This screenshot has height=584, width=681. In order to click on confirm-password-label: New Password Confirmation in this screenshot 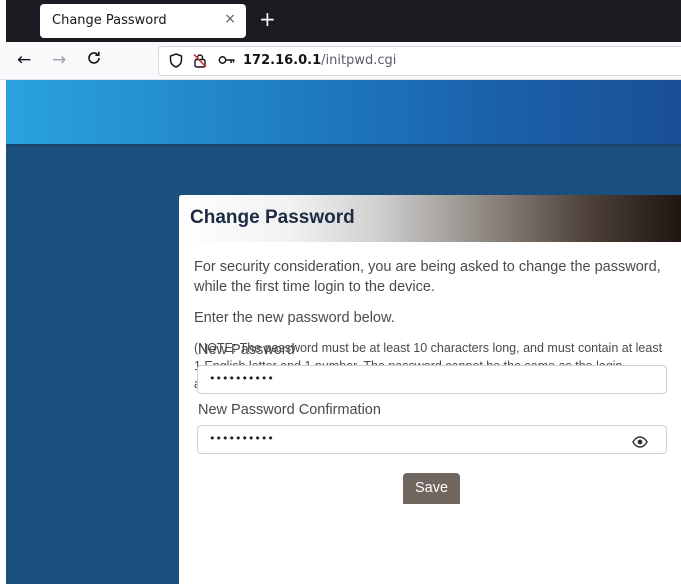, I will do `click(289, 410)`.